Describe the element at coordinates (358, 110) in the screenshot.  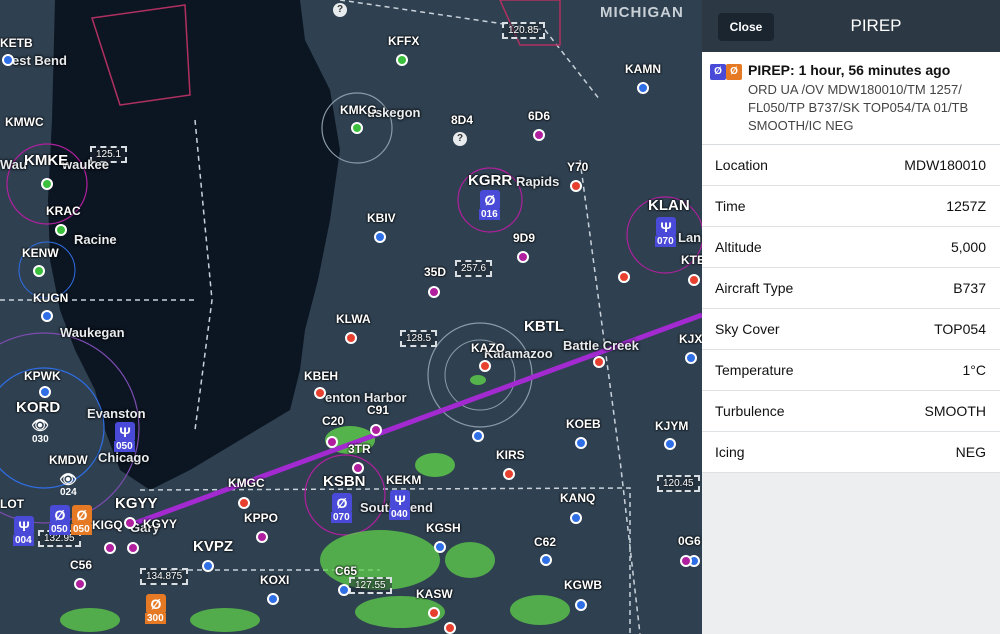
I see `airport-label: KMKG` at that location.